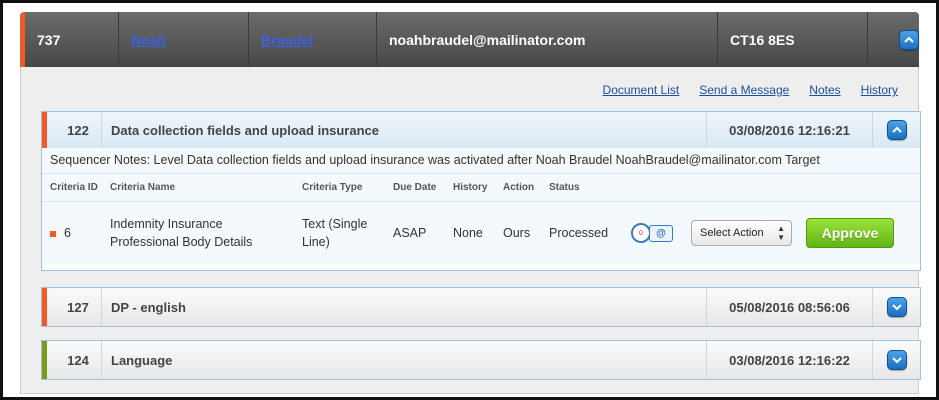 Image resolution: width=939 pixels, height=400 pixels. Describe the element at coordinates (519, 187) in the screenshot. I see `col-action: Action` at that location.